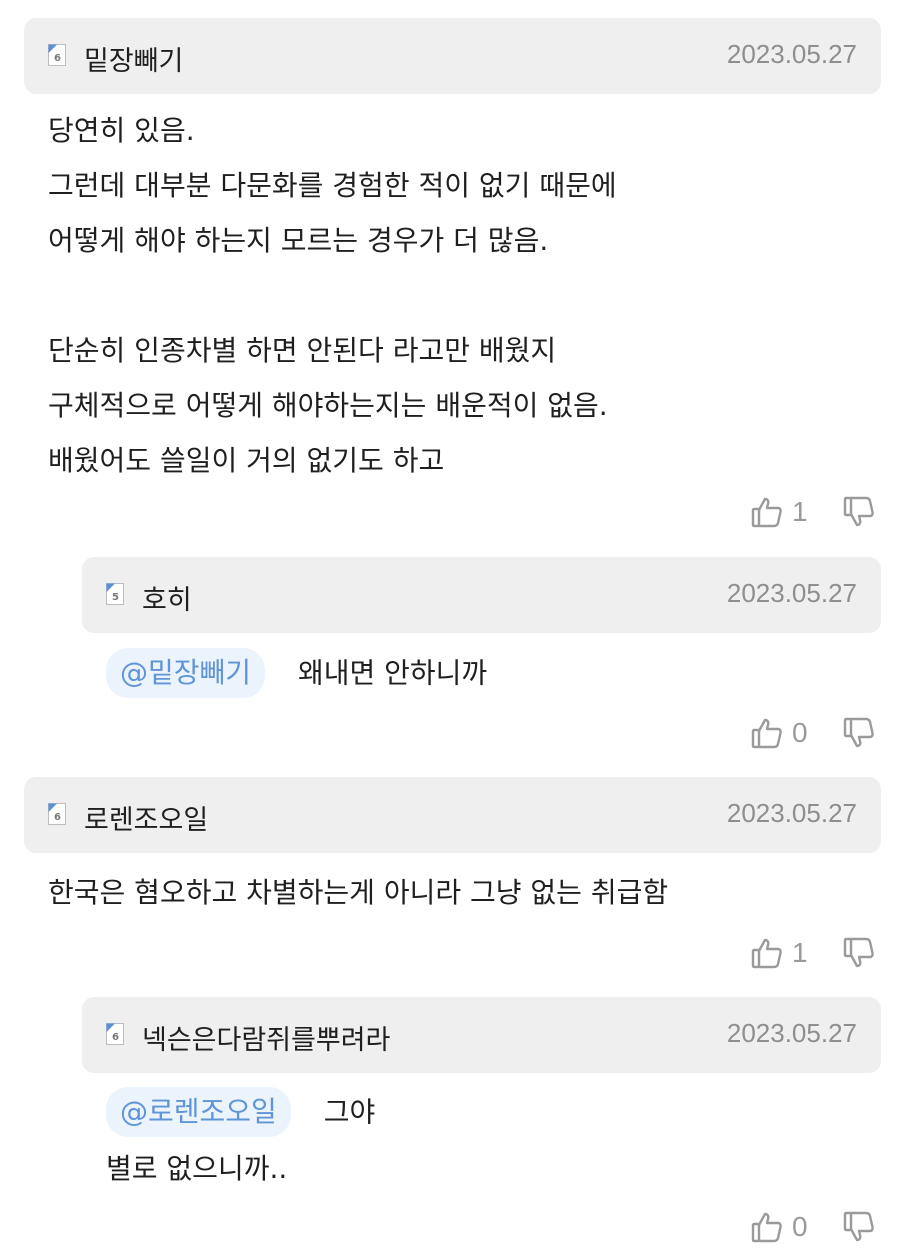 The image size is (900, 1260). Describe the element at coordinates (349, 1112) in the screenshot. I see `comment-text-line: 그야` at that location.